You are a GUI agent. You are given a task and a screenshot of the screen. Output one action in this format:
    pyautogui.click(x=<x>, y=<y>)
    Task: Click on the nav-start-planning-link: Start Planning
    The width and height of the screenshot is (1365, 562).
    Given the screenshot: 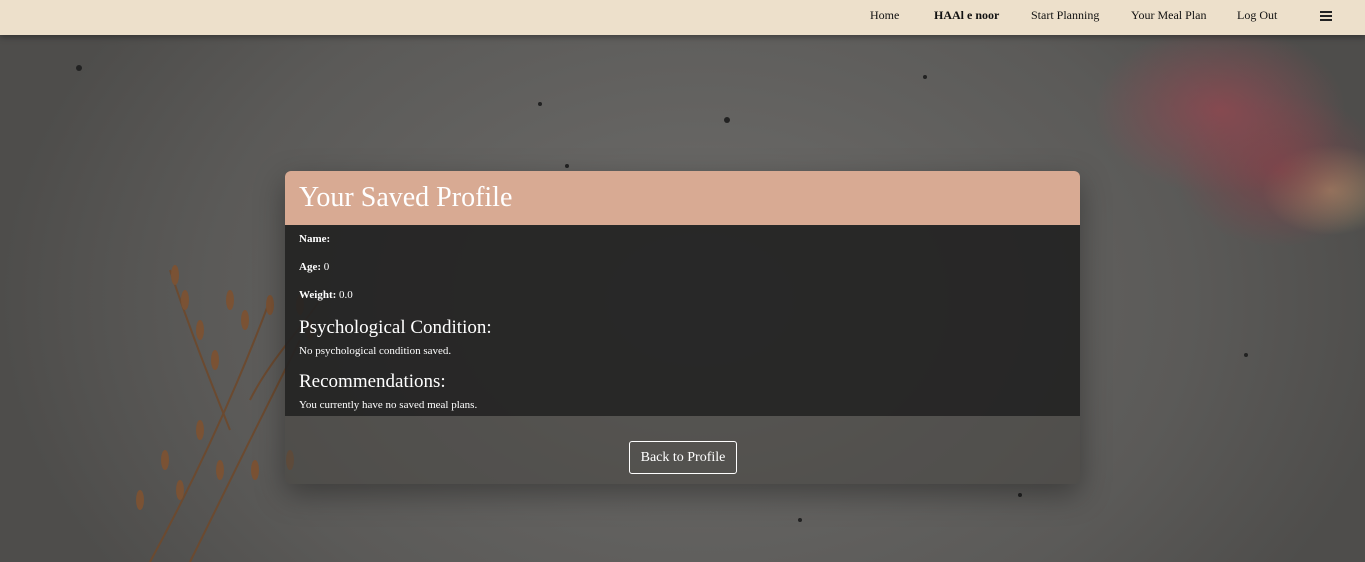 What is the action you would take?
    pyautogui.click(x=1065, y=15)
    